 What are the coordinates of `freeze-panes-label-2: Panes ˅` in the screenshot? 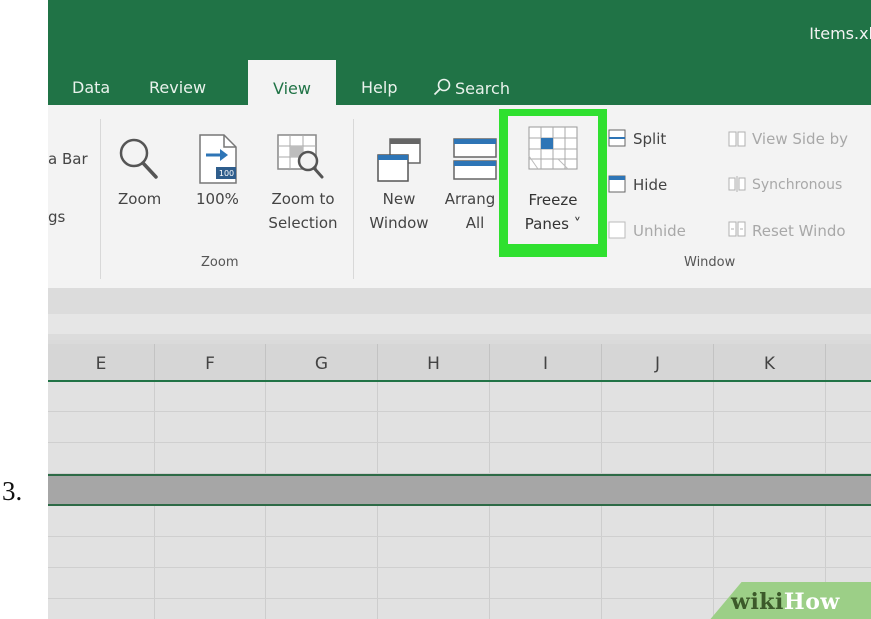 It's located at (553, 224).